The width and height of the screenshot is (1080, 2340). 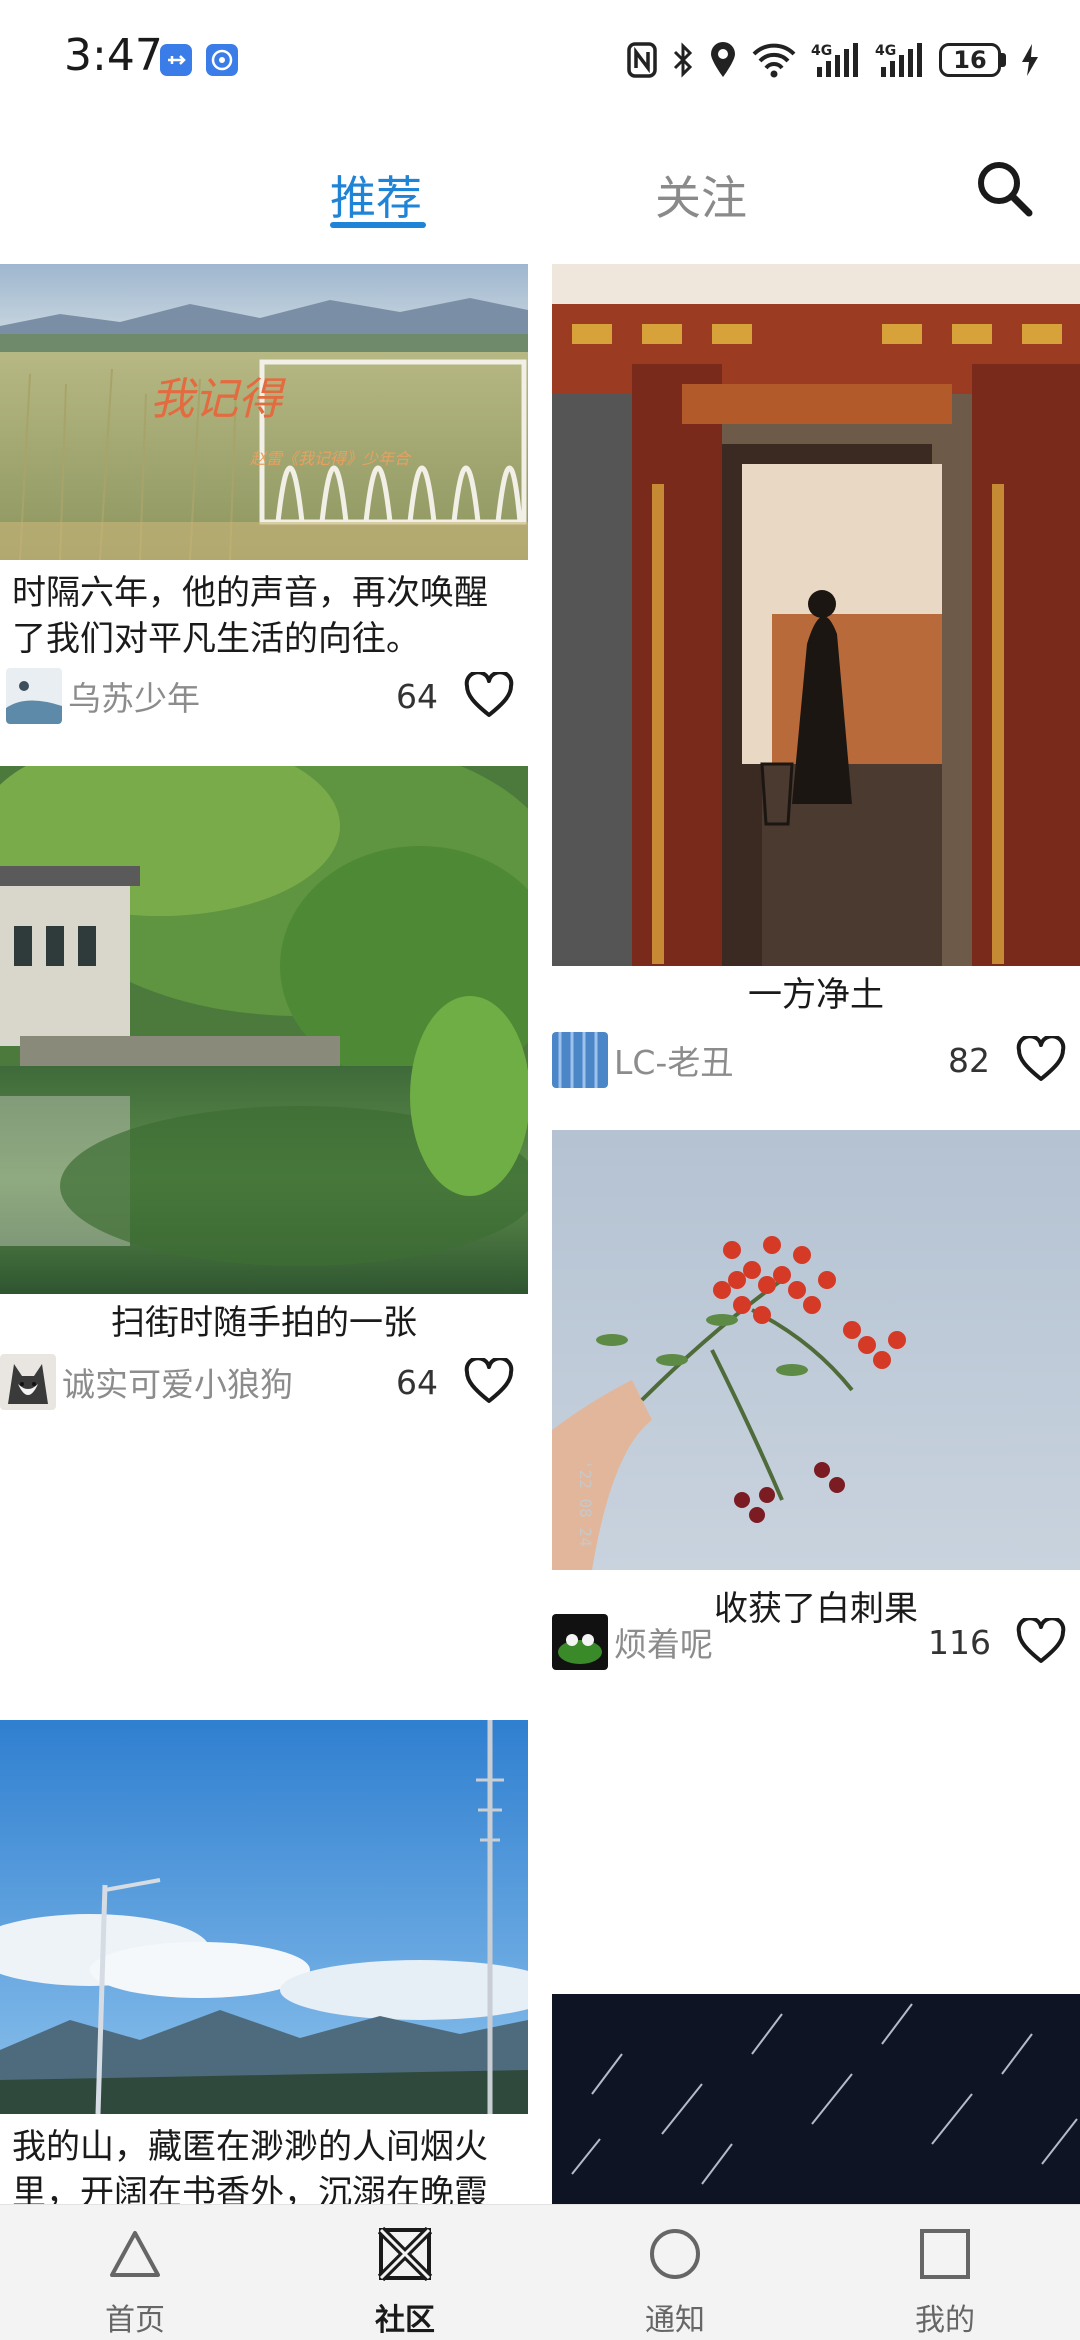 What do you see at coordinates (264, 1323) in the screenshot?
I see `post-title: 扫街时随手拍的一张` at bounding box center [264, 1323].